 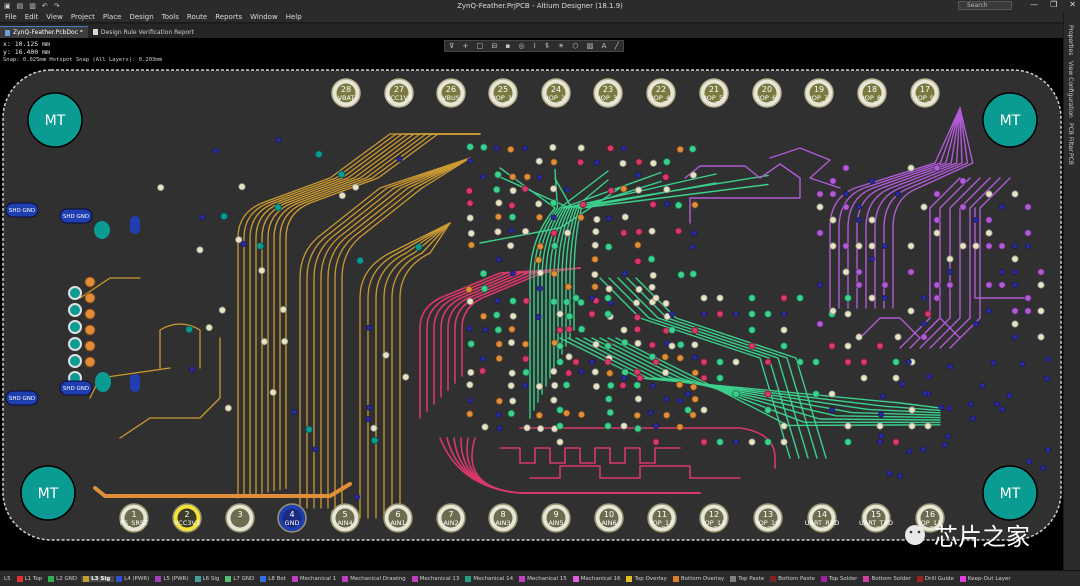 I want to click on panel-tab-properties: Properties, so click(x=1070, y=40).